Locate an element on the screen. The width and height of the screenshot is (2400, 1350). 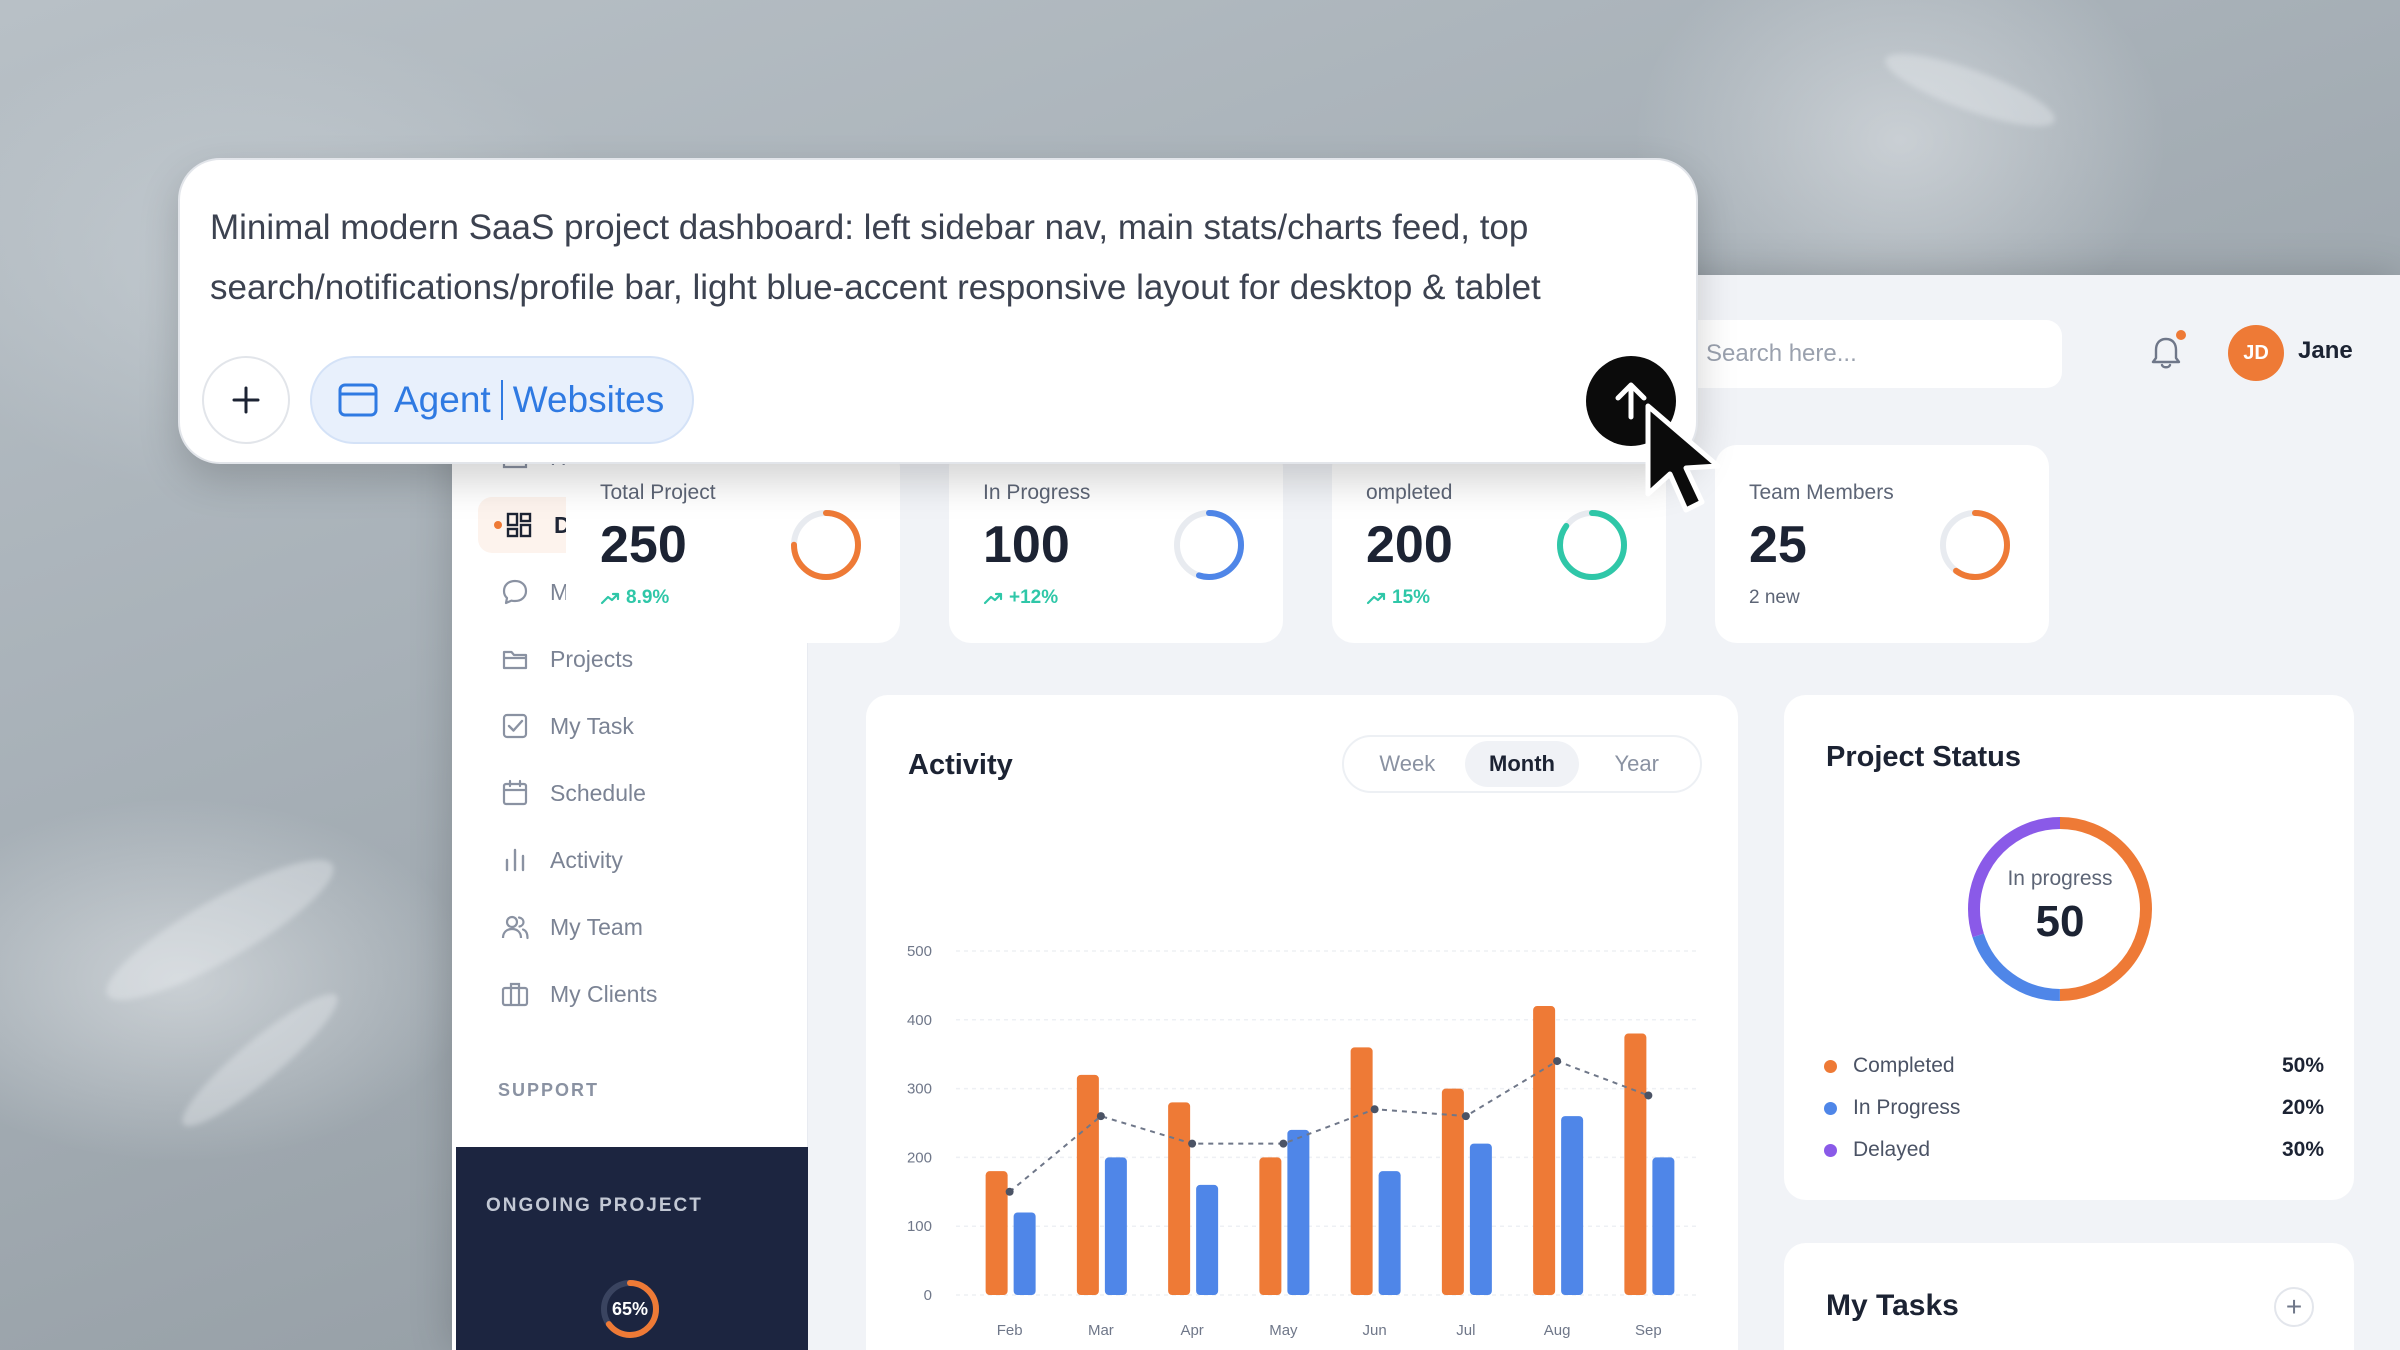
stat-sub-text: 2 new is located at coordinates (1774, 597).